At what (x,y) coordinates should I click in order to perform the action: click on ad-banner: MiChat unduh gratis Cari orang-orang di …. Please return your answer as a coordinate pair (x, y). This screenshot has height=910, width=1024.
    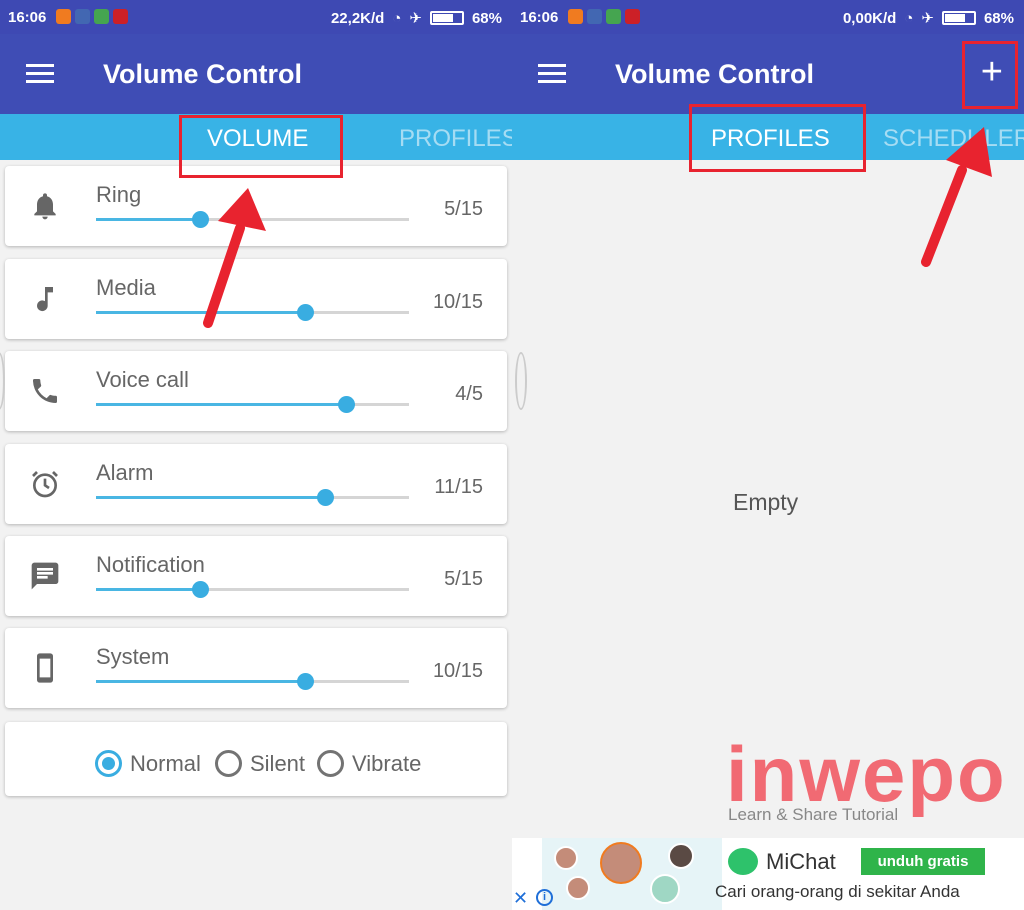
    Looking at the image, I should click on (768, 874).